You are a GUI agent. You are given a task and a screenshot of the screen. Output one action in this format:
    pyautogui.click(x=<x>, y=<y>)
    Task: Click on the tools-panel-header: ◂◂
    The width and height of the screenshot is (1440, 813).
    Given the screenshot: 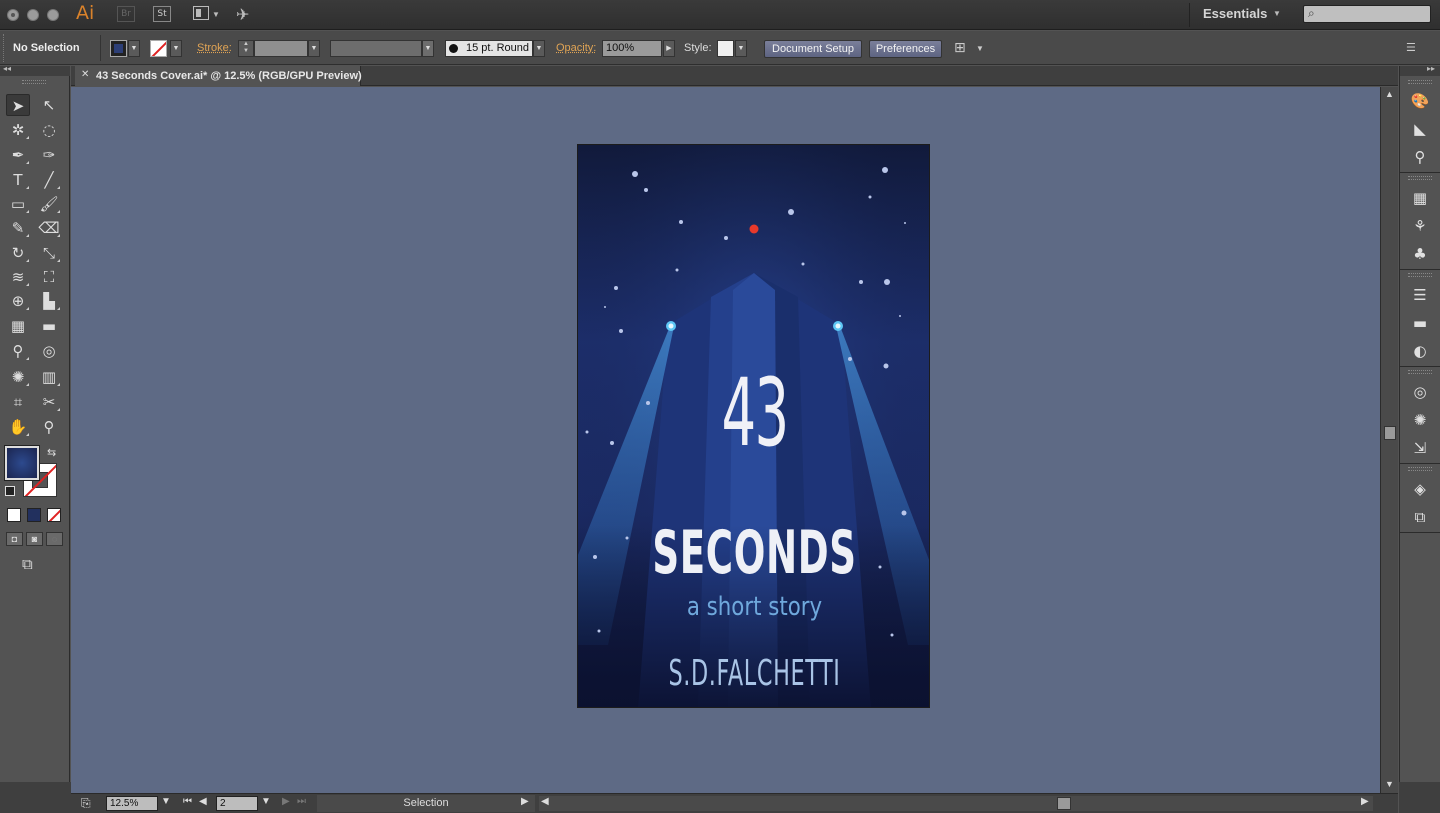 What is the action you would take?
    pyautogui.click(x=35, y=70)
    